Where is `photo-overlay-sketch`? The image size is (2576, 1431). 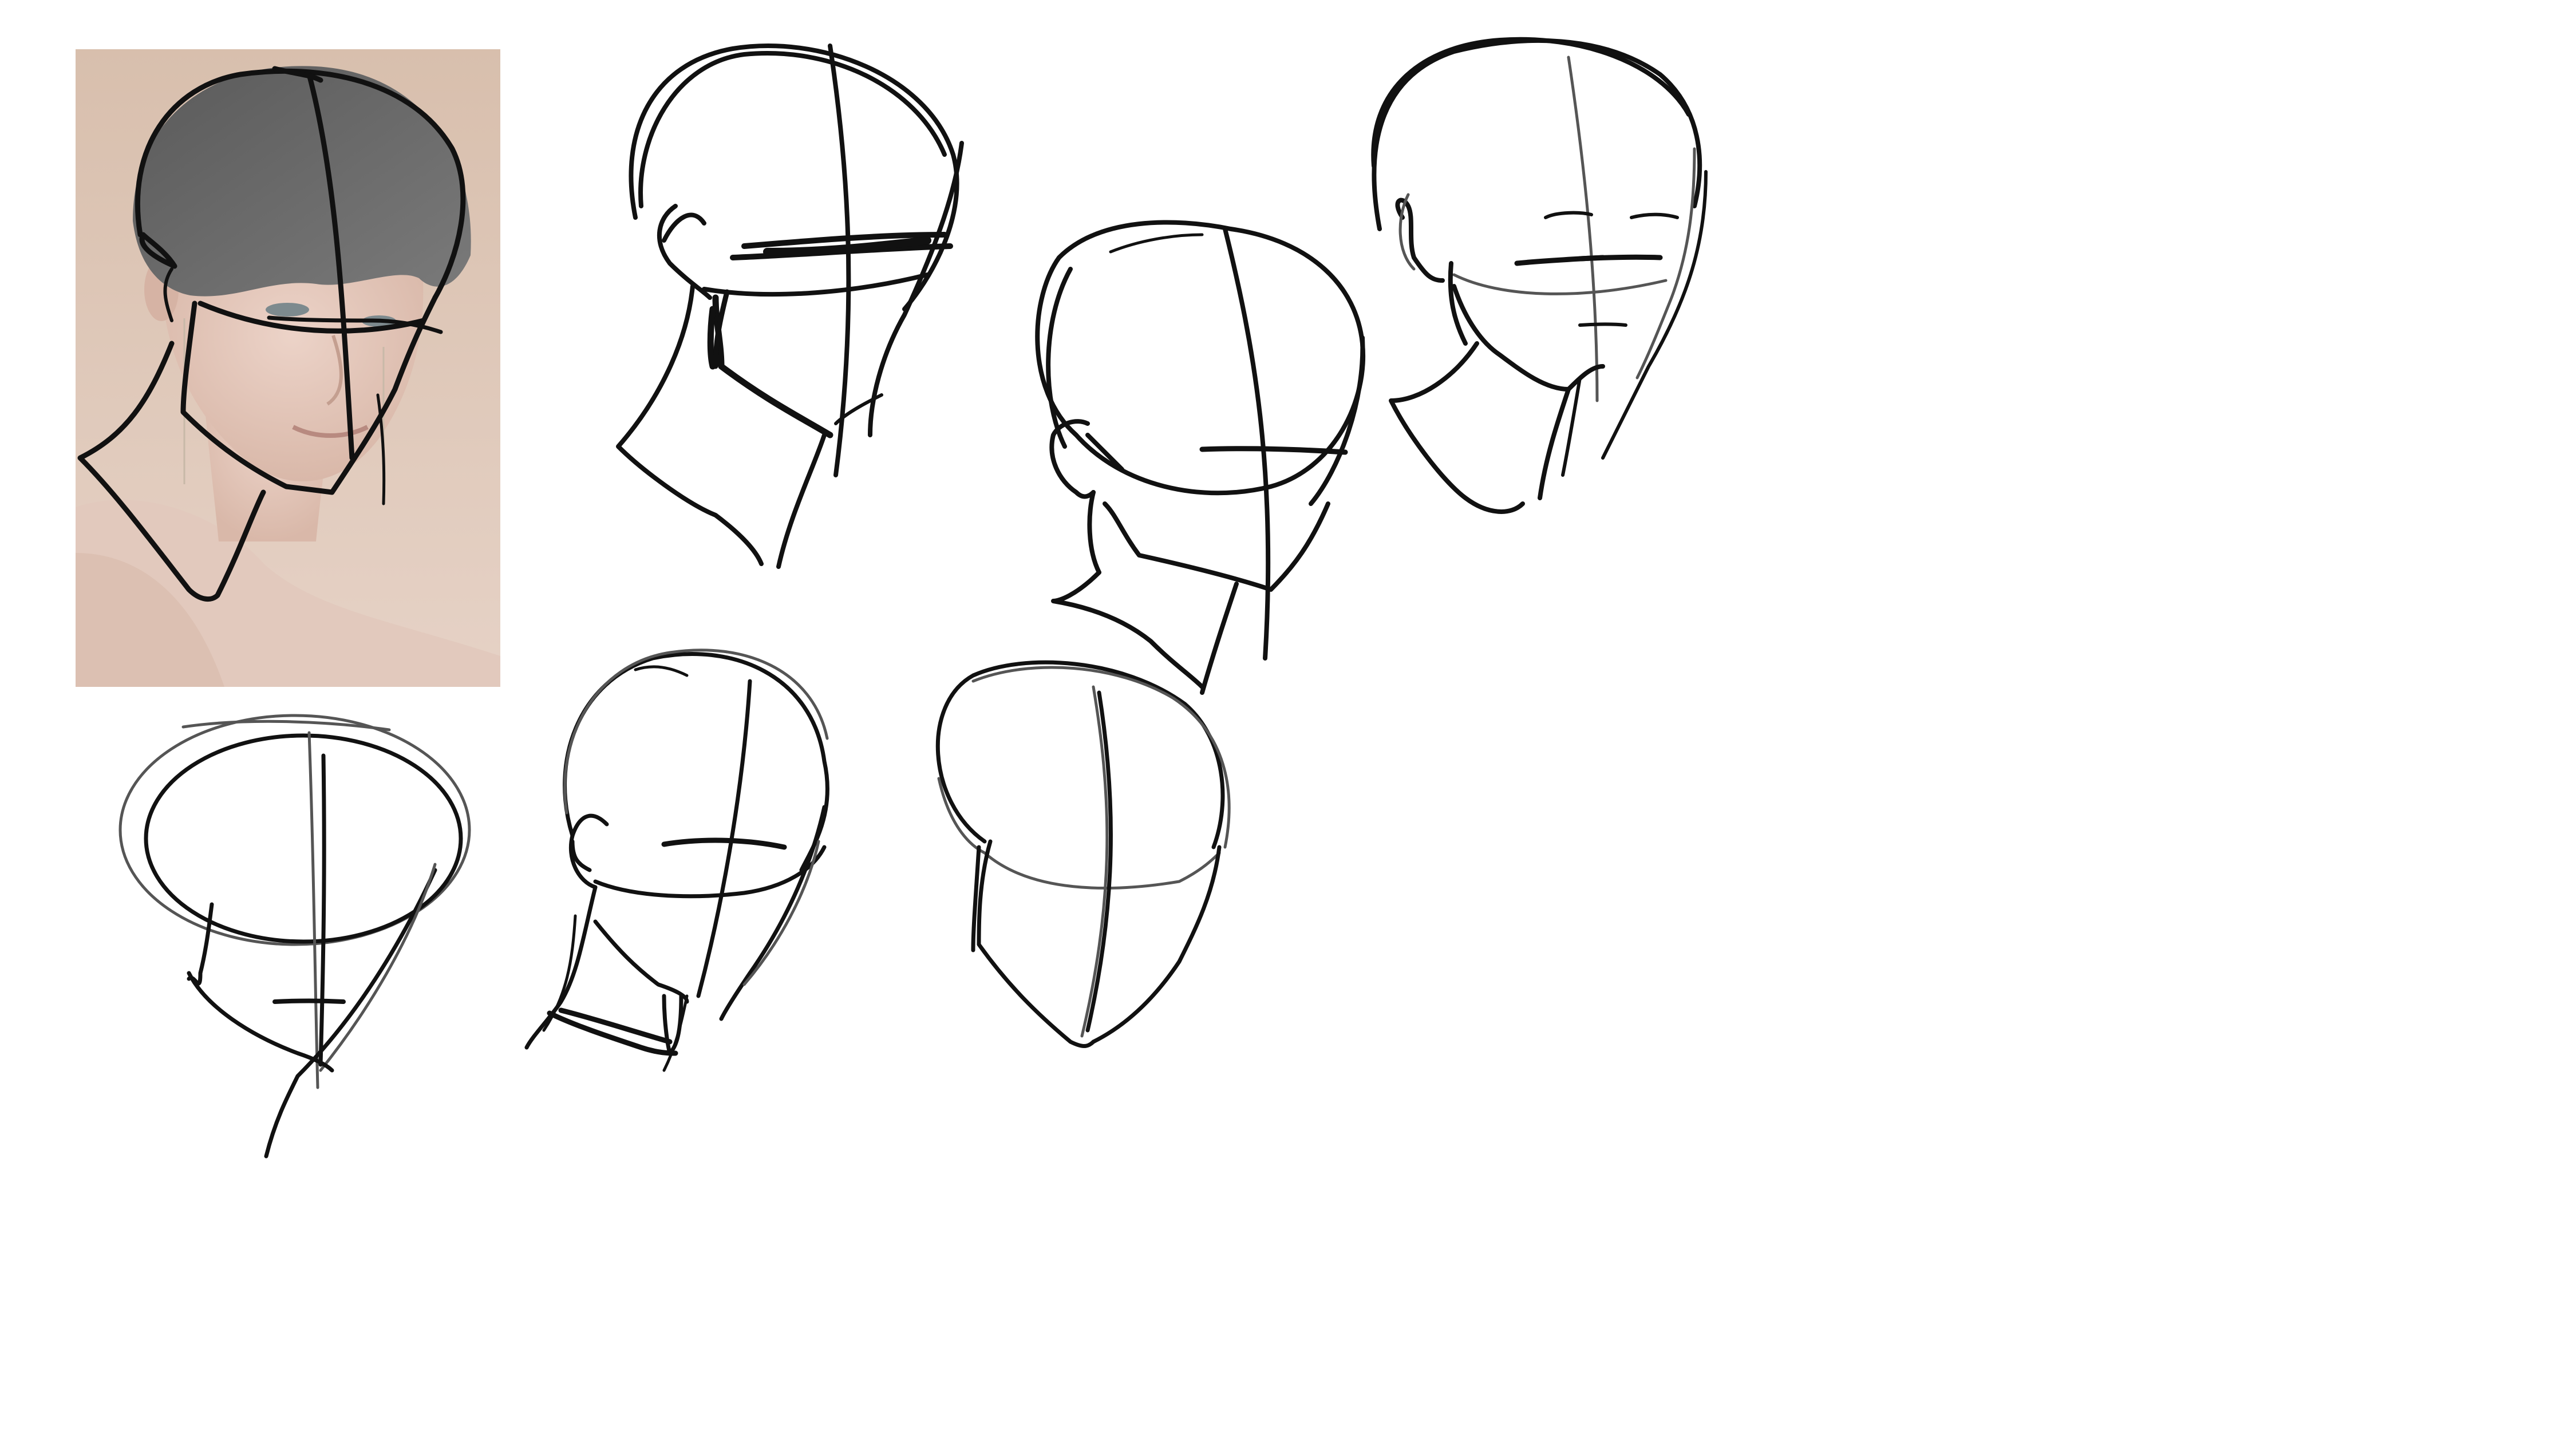
photo-overlay-sketch is located at coordinates (271, 334).